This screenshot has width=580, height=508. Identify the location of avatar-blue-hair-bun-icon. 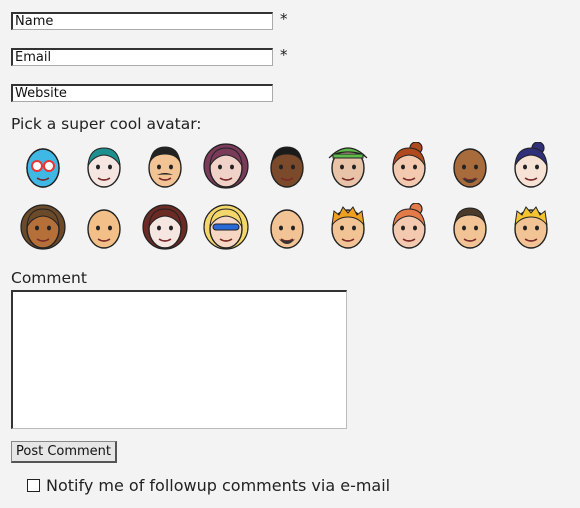
(531, 165).